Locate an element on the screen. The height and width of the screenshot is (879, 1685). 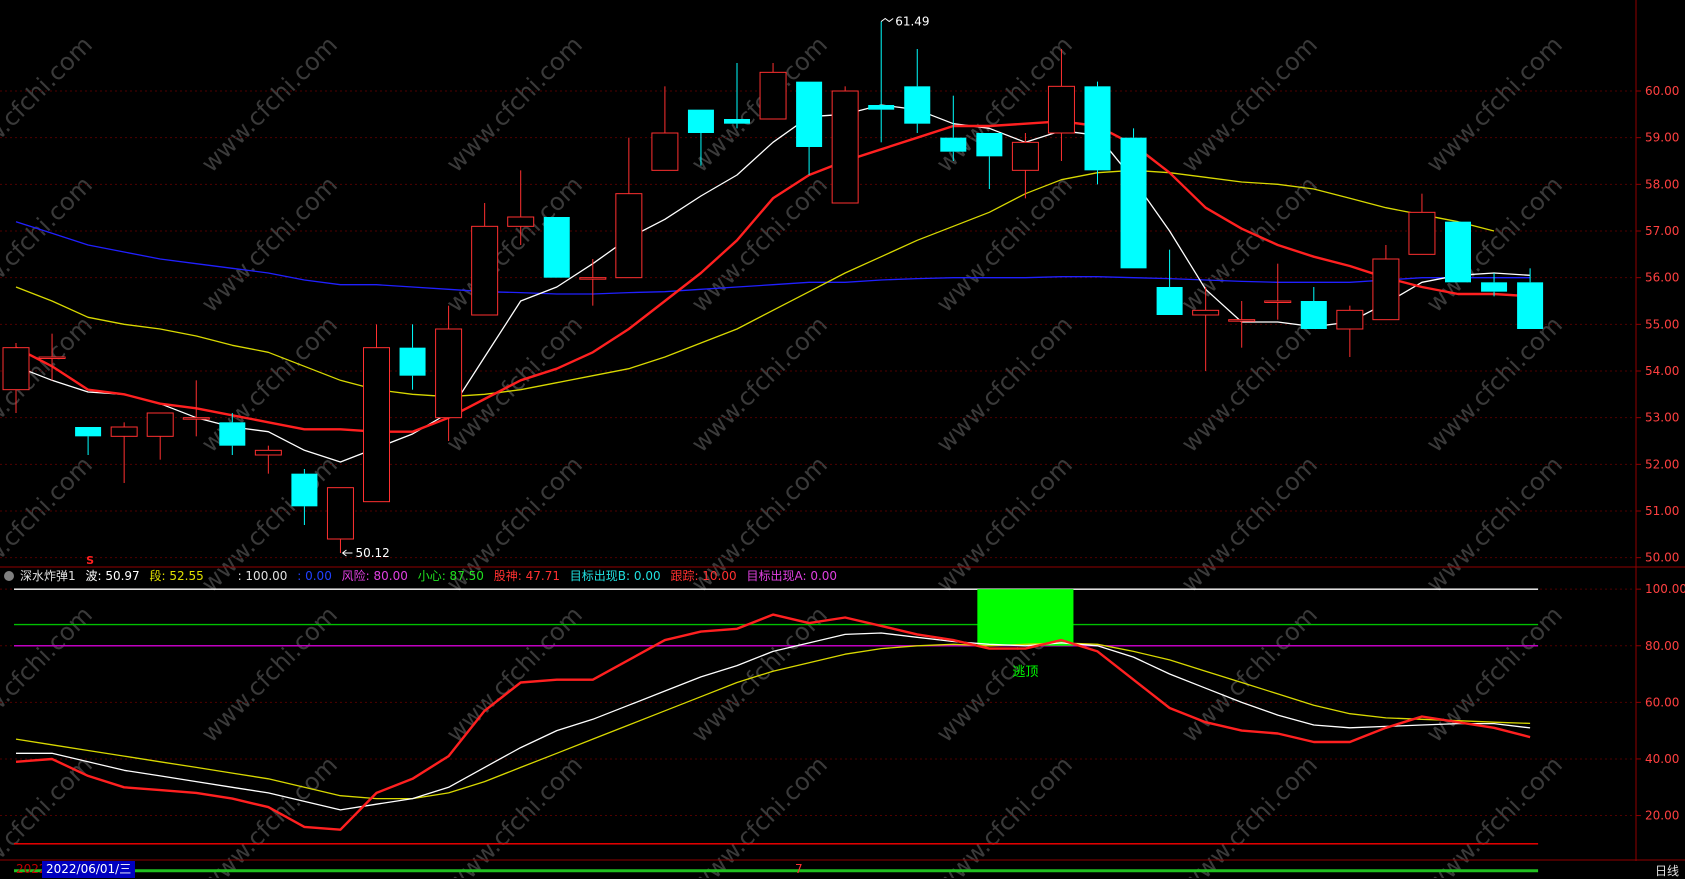
indicator-tick-label: 40.00 is located at coordinates (1662, 759).